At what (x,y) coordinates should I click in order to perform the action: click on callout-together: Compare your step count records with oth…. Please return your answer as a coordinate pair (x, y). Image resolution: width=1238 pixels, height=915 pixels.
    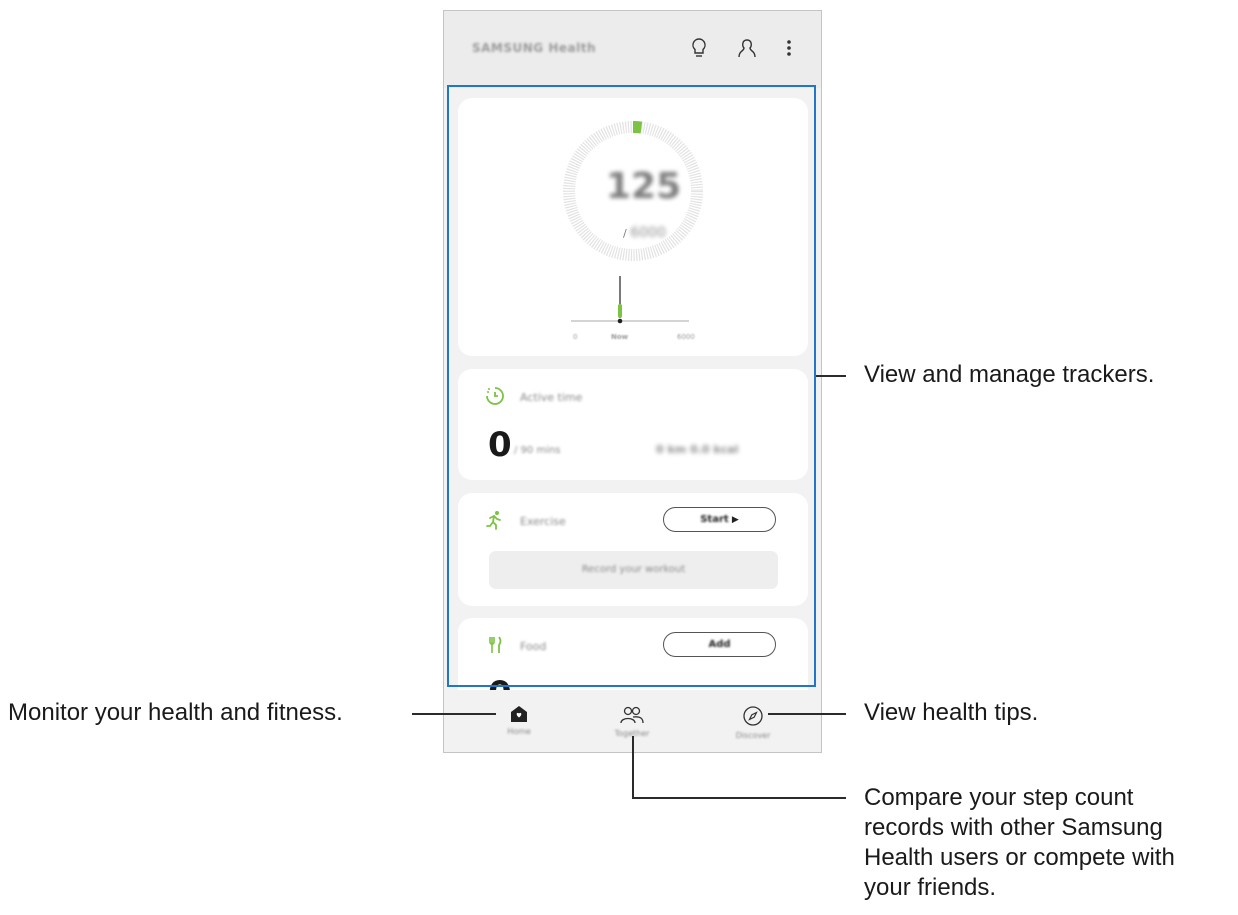
    Looking at the image, I should click on (1019, 843).